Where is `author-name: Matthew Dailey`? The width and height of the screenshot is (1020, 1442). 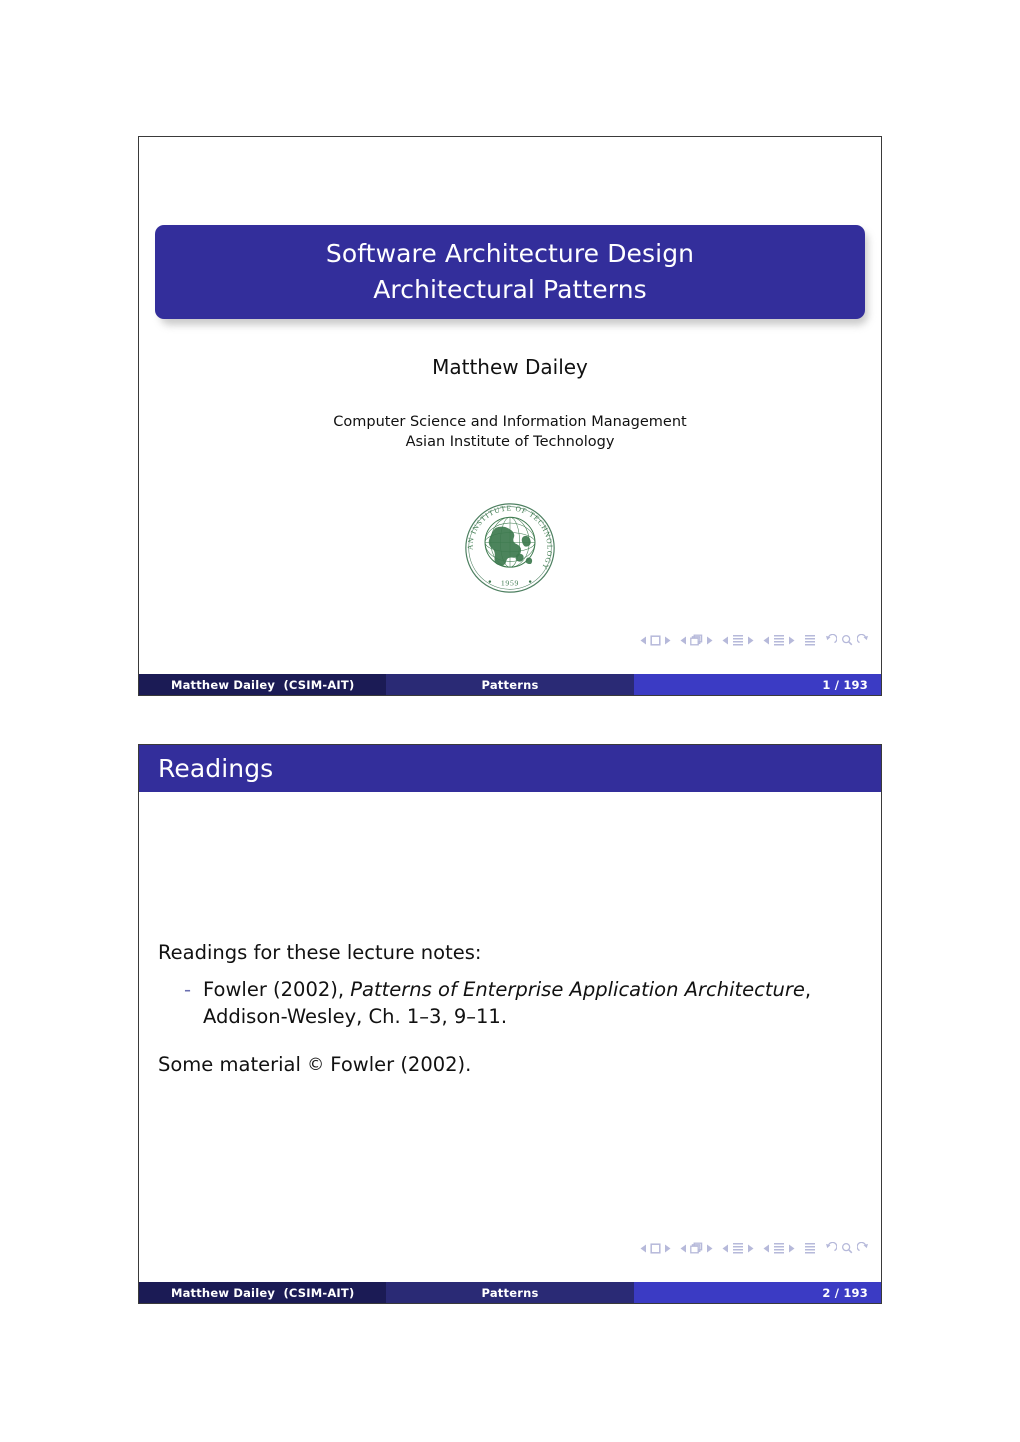 author-name: Matthew Dailey is located at coordinates (510, 367).